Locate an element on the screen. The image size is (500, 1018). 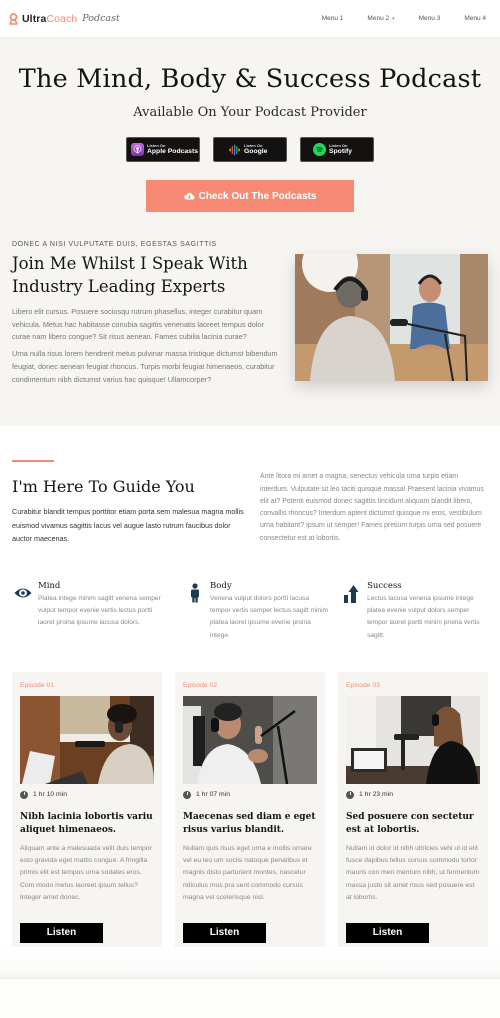
accent-divider is located at coordinates (33, 461).